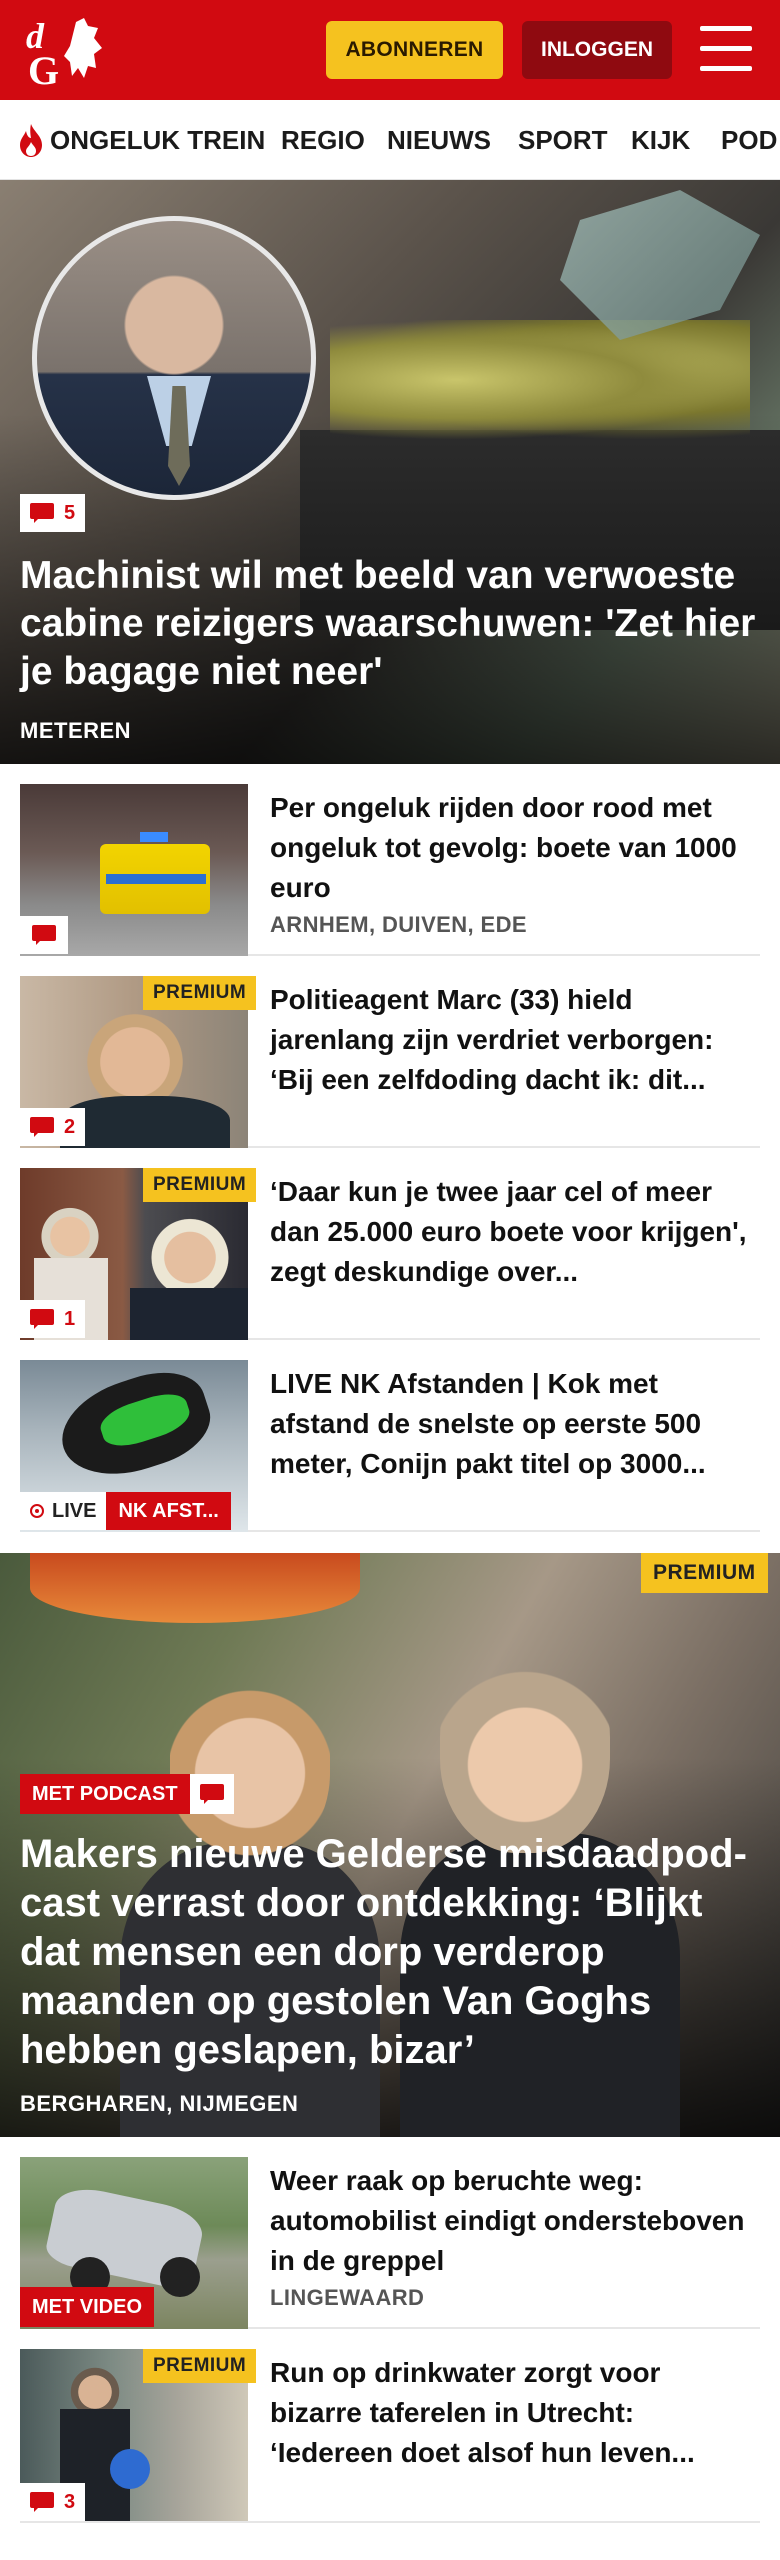 The width and height of the screenshot is (780, 2560). Describe the element at coordinates (157, 139) in the screenshot. I see `nav-item-ongeluk-trein: ONGELUK TREIN` at that location.